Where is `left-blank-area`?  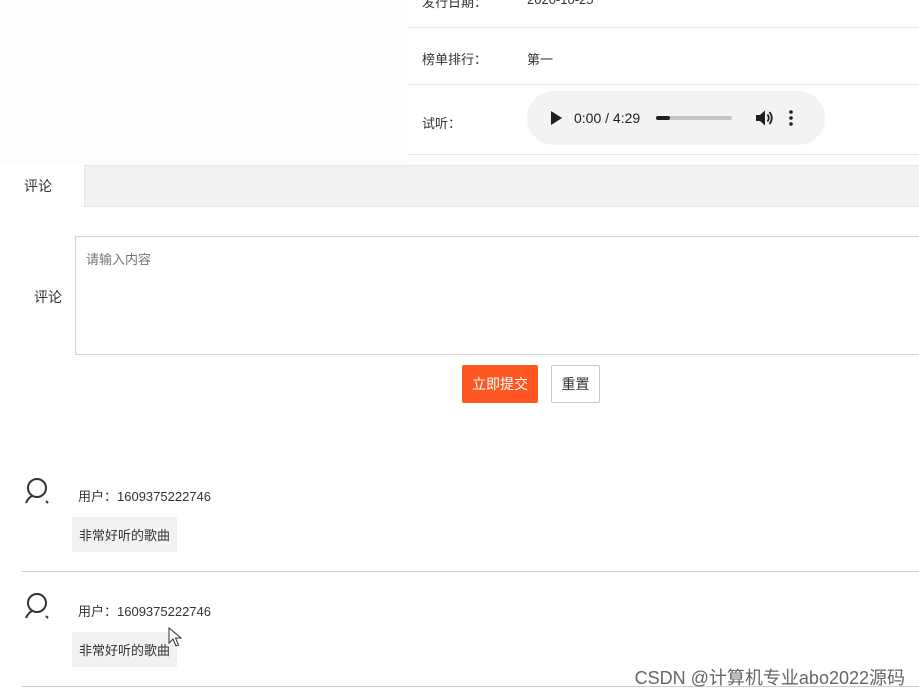 left-blank-area is located at coordinates (204, 83).